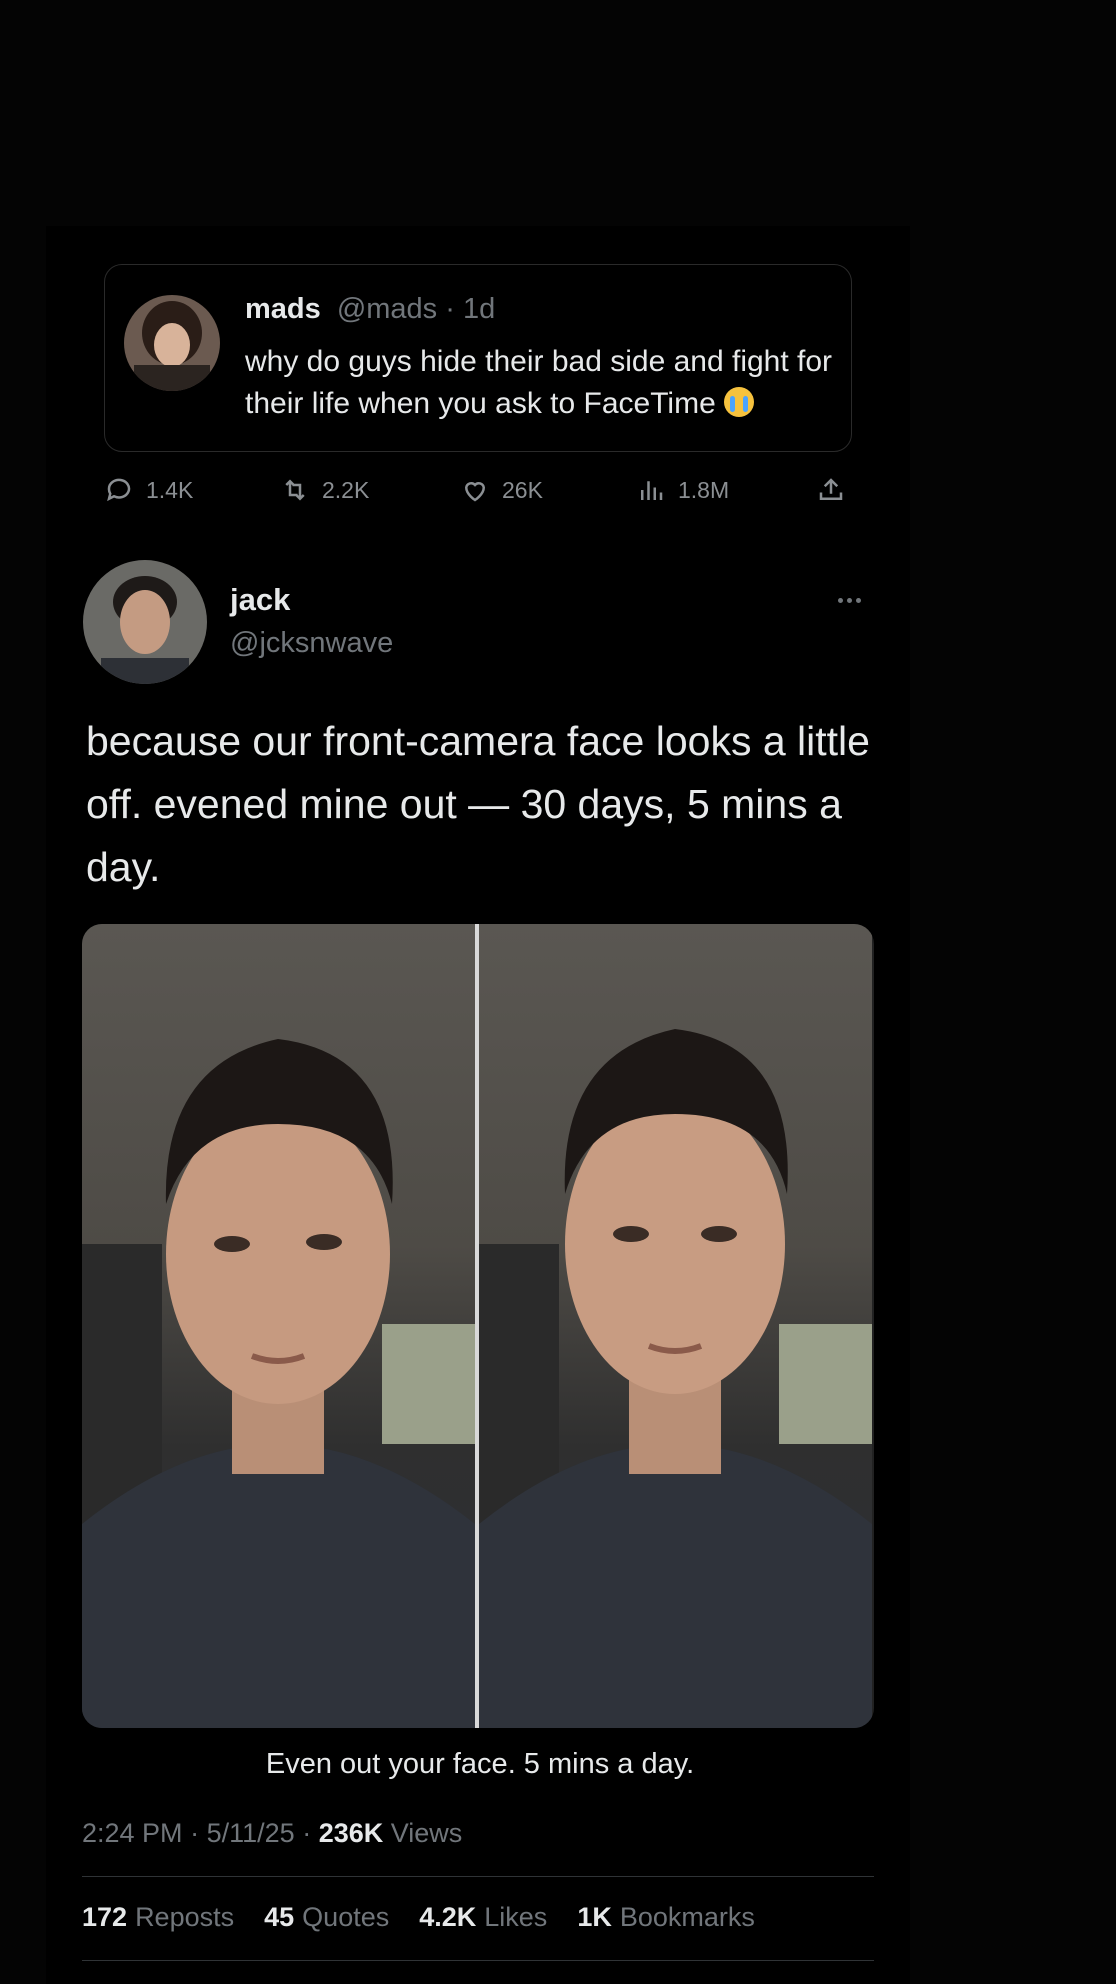  Describe the element at coordinates (522, 489) in the screenshot. I see `like-count: 26K` at that location.